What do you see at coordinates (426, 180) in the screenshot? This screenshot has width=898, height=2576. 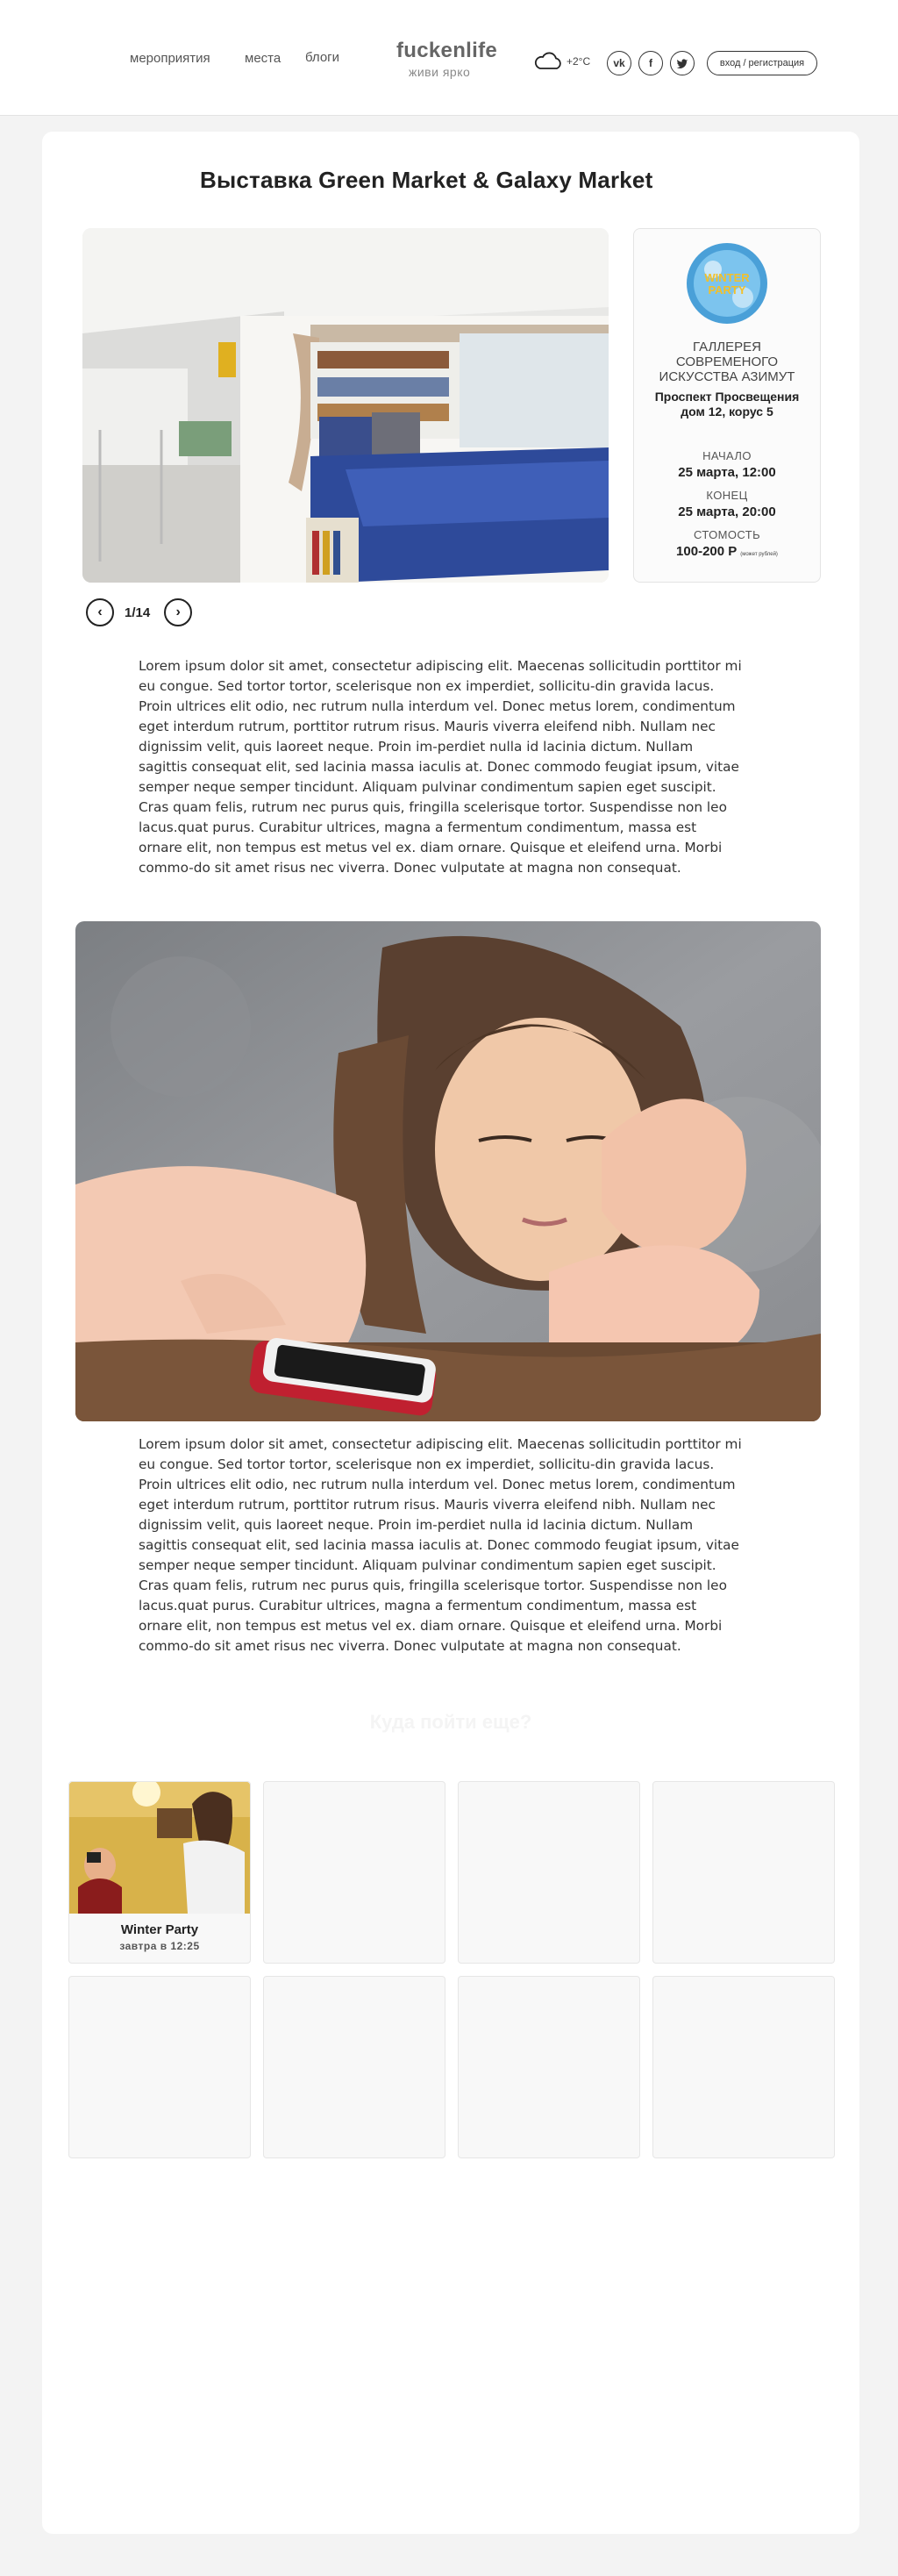 I see `event-title: Выставка Green Market & Galaxy Market` at bounding box center [426, 180].